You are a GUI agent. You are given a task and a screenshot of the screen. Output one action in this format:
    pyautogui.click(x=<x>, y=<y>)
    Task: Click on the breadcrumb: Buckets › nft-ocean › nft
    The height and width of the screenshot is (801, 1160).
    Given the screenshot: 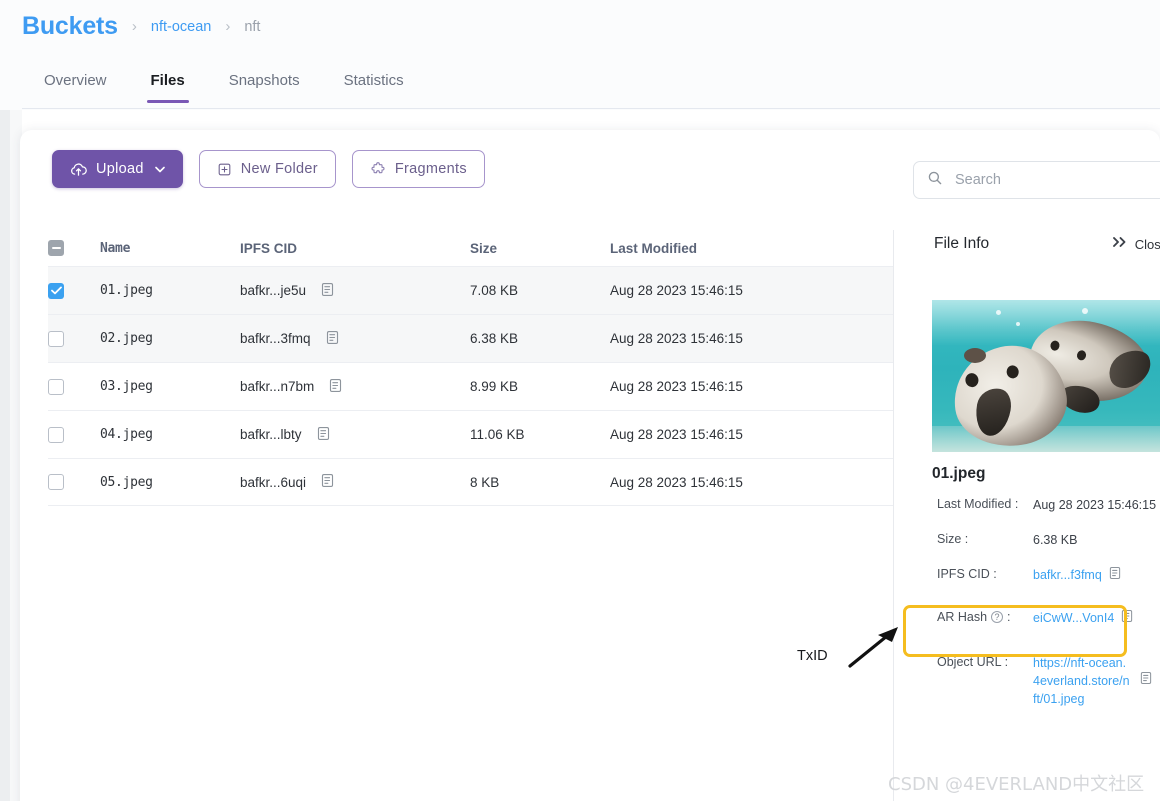 What is the action you would take?
    pyautogui.click(x=141, y=26)
    